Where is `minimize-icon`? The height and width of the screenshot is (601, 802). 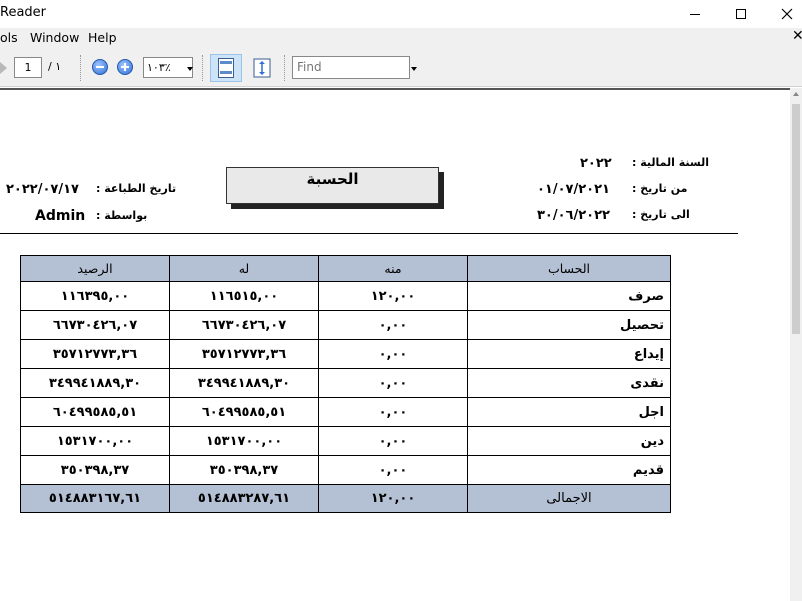
minimize-icon is located at coordinates (695, 14).